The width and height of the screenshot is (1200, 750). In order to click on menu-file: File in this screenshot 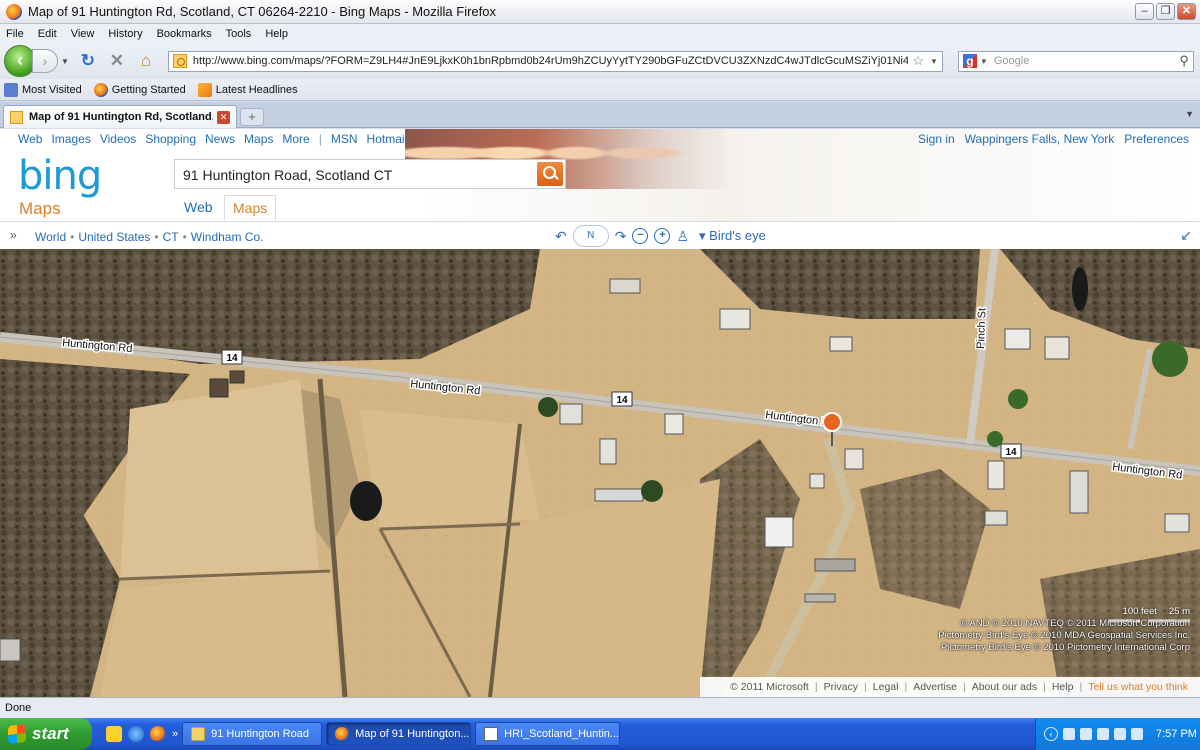, I will do `click(15, 34)`.